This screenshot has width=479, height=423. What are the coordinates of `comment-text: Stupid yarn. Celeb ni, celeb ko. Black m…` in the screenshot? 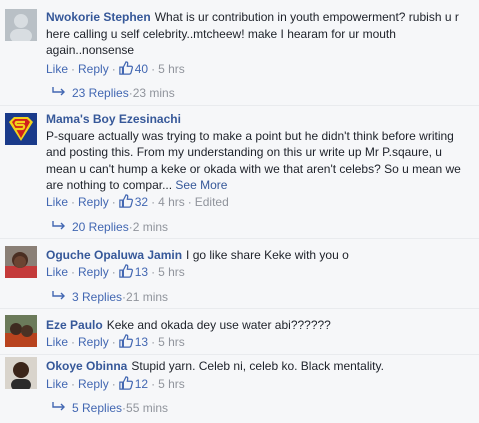 It's located at (257, 366).